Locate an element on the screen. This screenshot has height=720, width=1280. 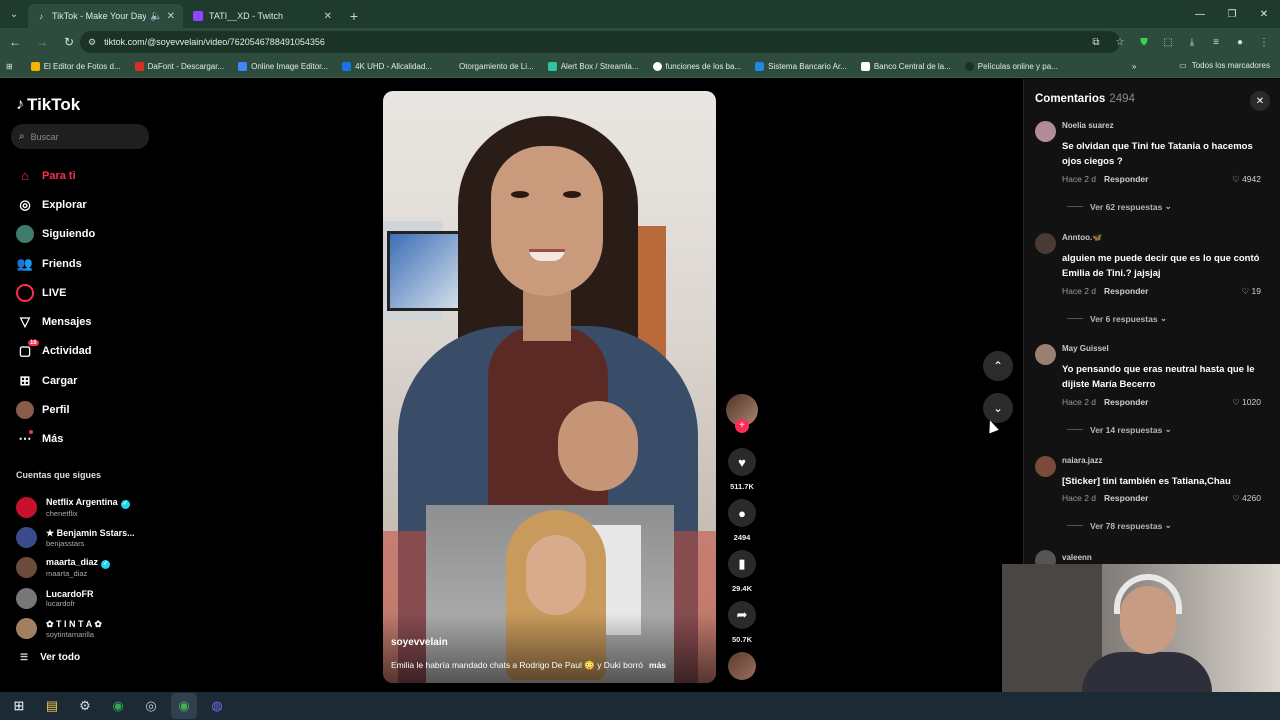
nav-siguiendo: Siguiendo is located at coordinates (55, 234).